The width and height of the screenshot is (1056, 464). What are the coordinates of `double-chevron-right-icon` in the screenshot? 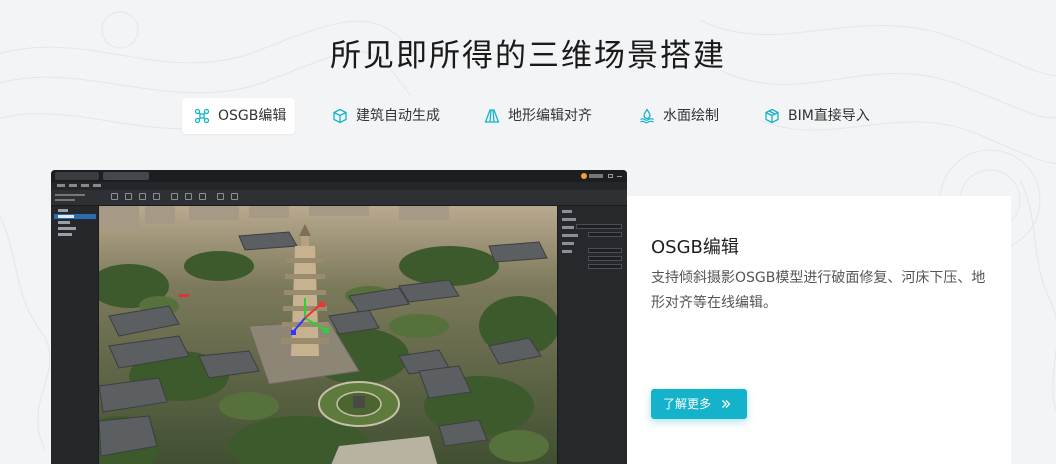 It's located at (726, 404).